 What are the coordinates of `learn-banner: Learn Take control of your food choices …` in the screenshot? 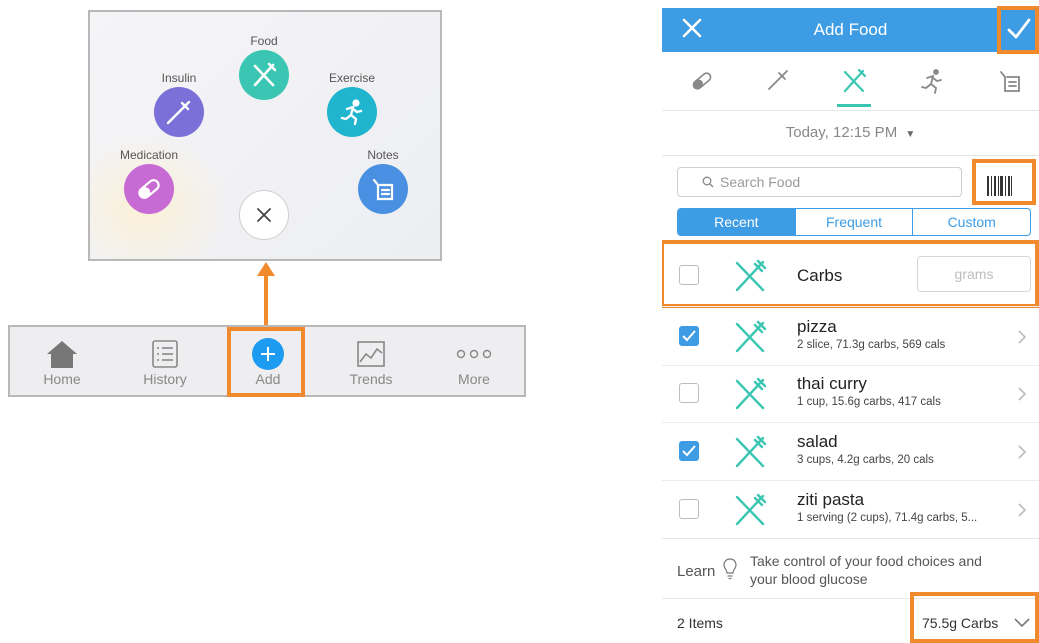 It's located at (850, 567).